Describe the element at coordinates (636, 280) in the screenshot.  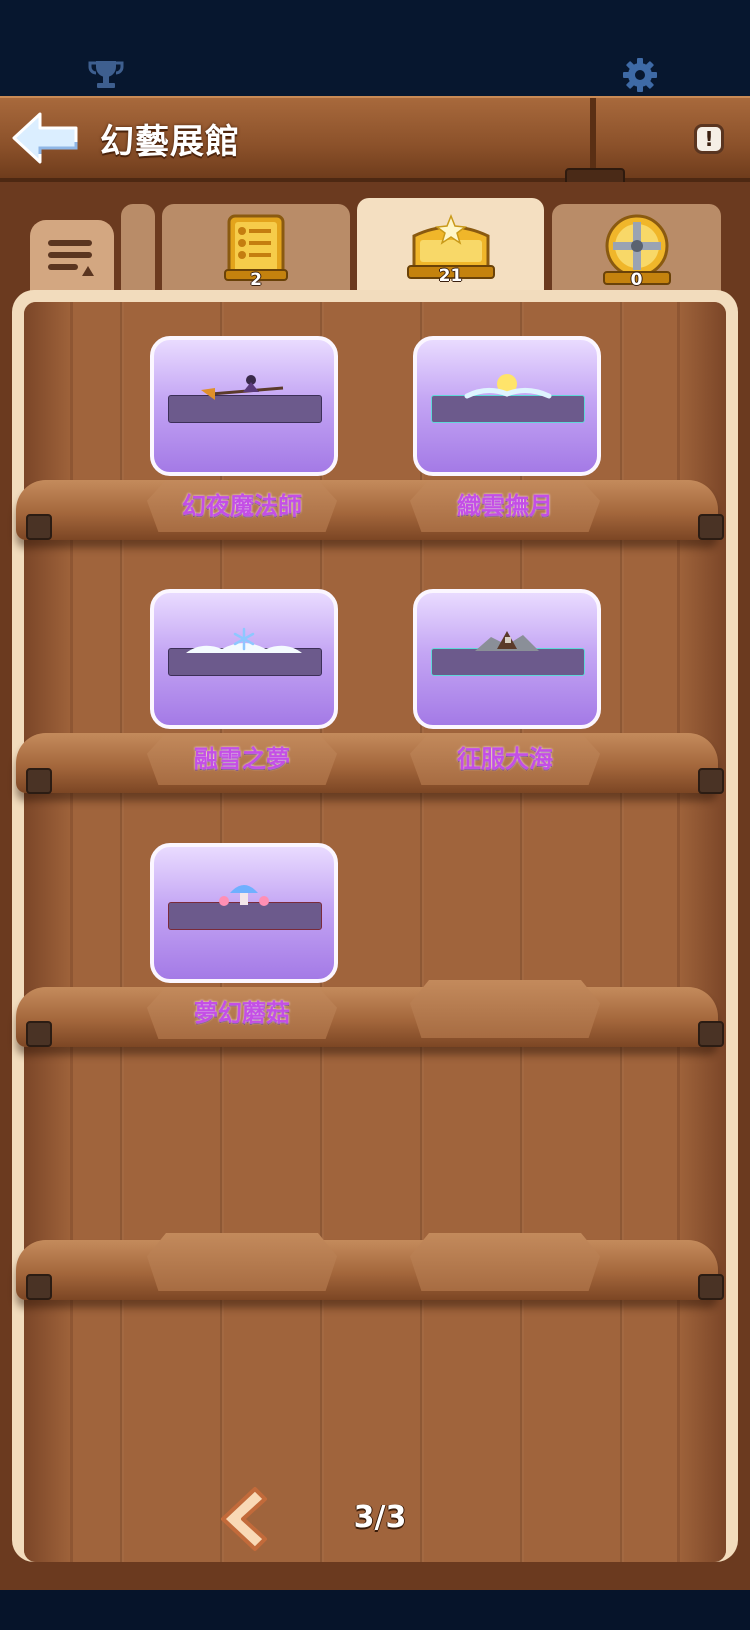
I see `tab-medal-count: 0` at that location.